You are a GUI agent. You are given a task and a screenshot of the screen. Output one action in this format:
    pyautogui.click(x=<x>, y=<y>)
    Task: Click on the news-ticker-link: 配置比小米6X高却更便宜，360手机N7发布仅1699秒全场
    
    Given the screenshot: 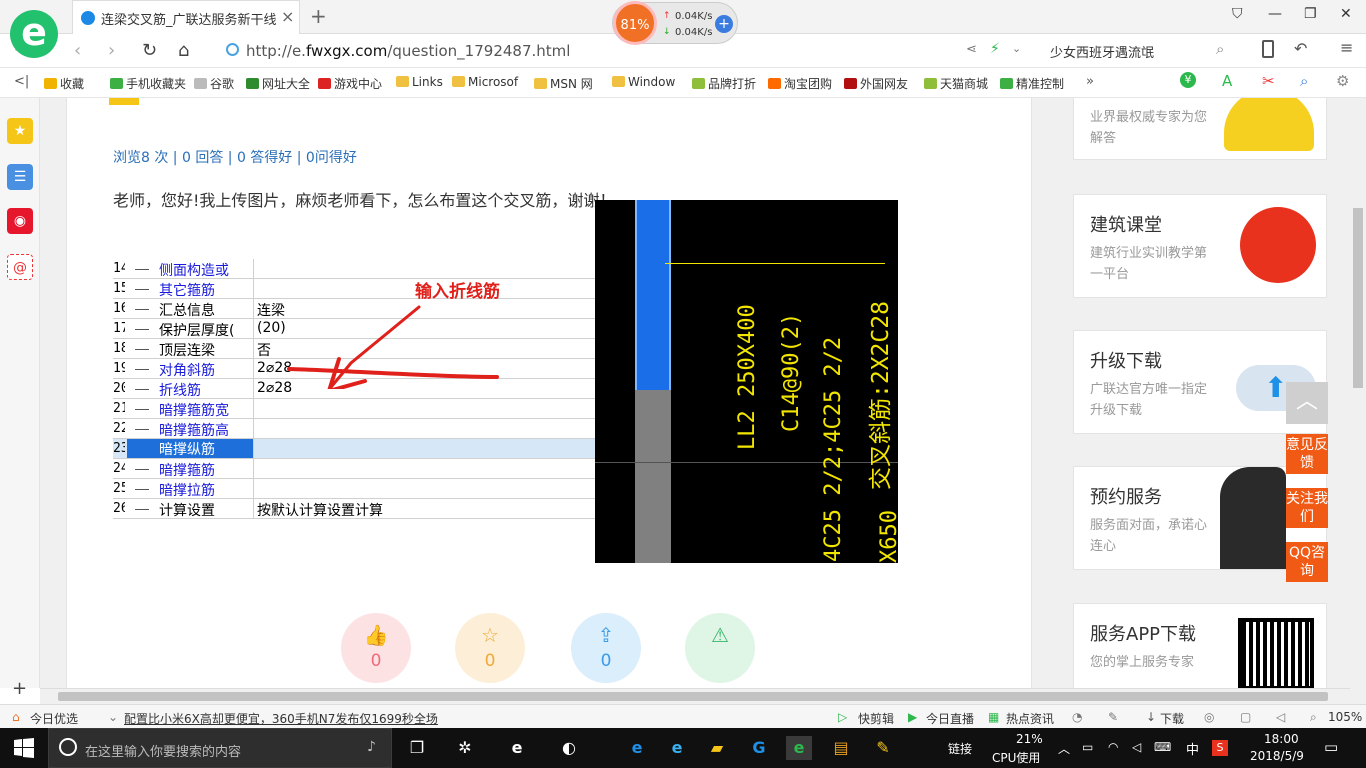 What is the action you would take?
    pyautogui.click(x=281, y=718)
    